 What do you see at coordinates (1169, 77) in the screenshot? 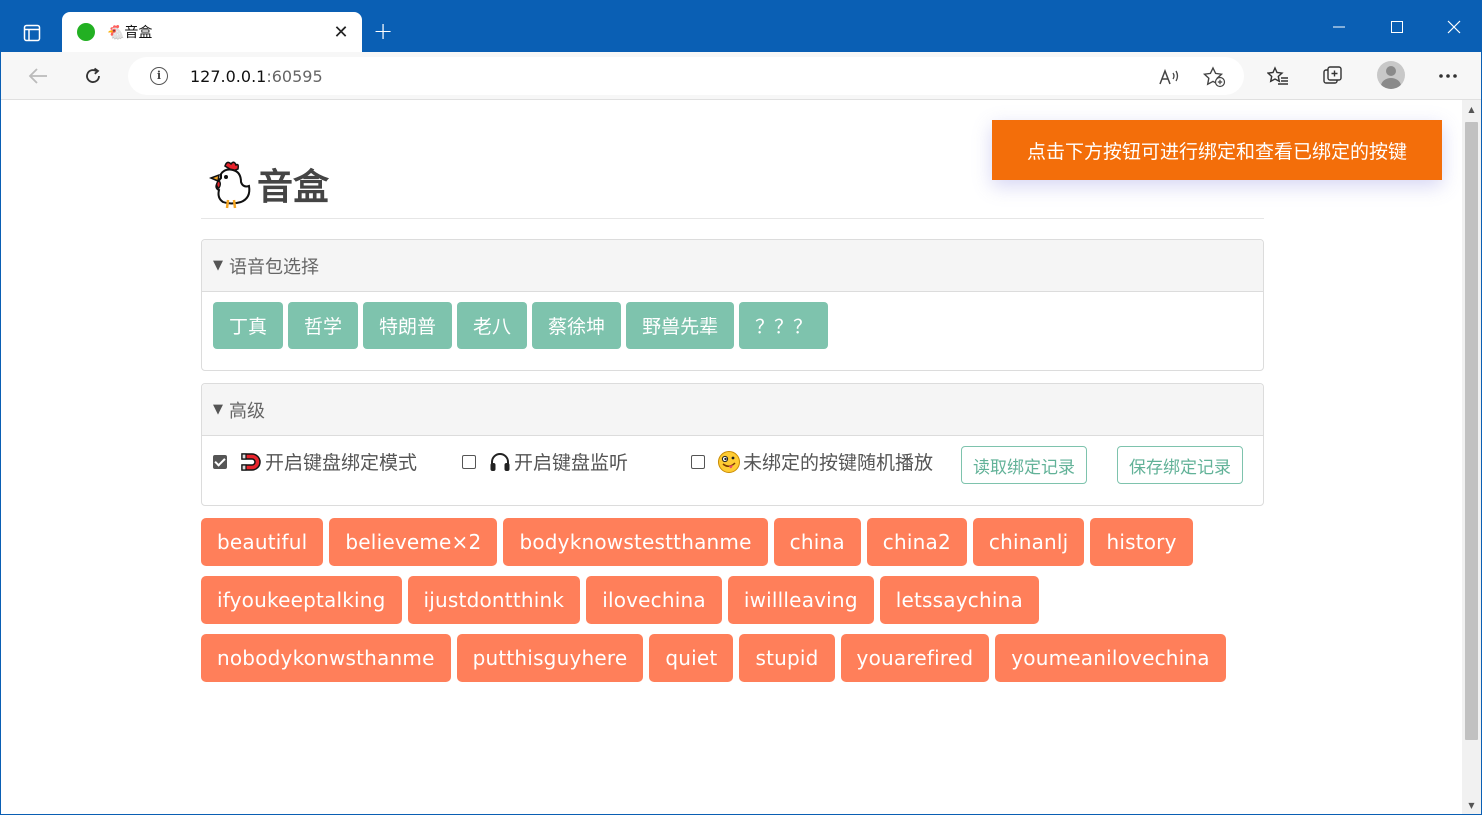
I see `read-aloud-icon` at bounding box center [1169, 77].